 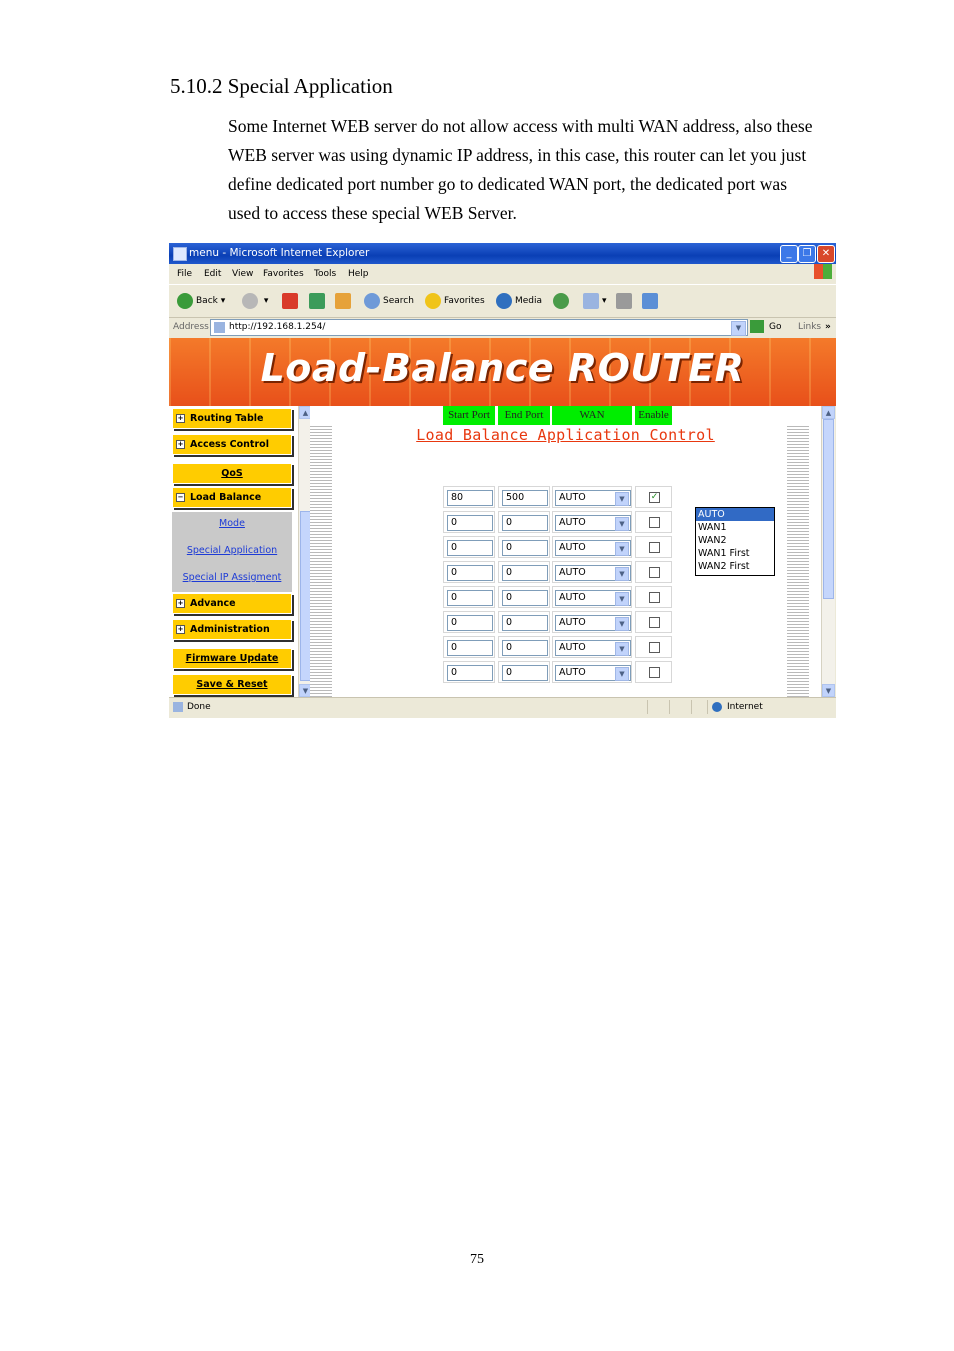 I want to click on nav-administration-label: Administration, so click(x=230, y=629).